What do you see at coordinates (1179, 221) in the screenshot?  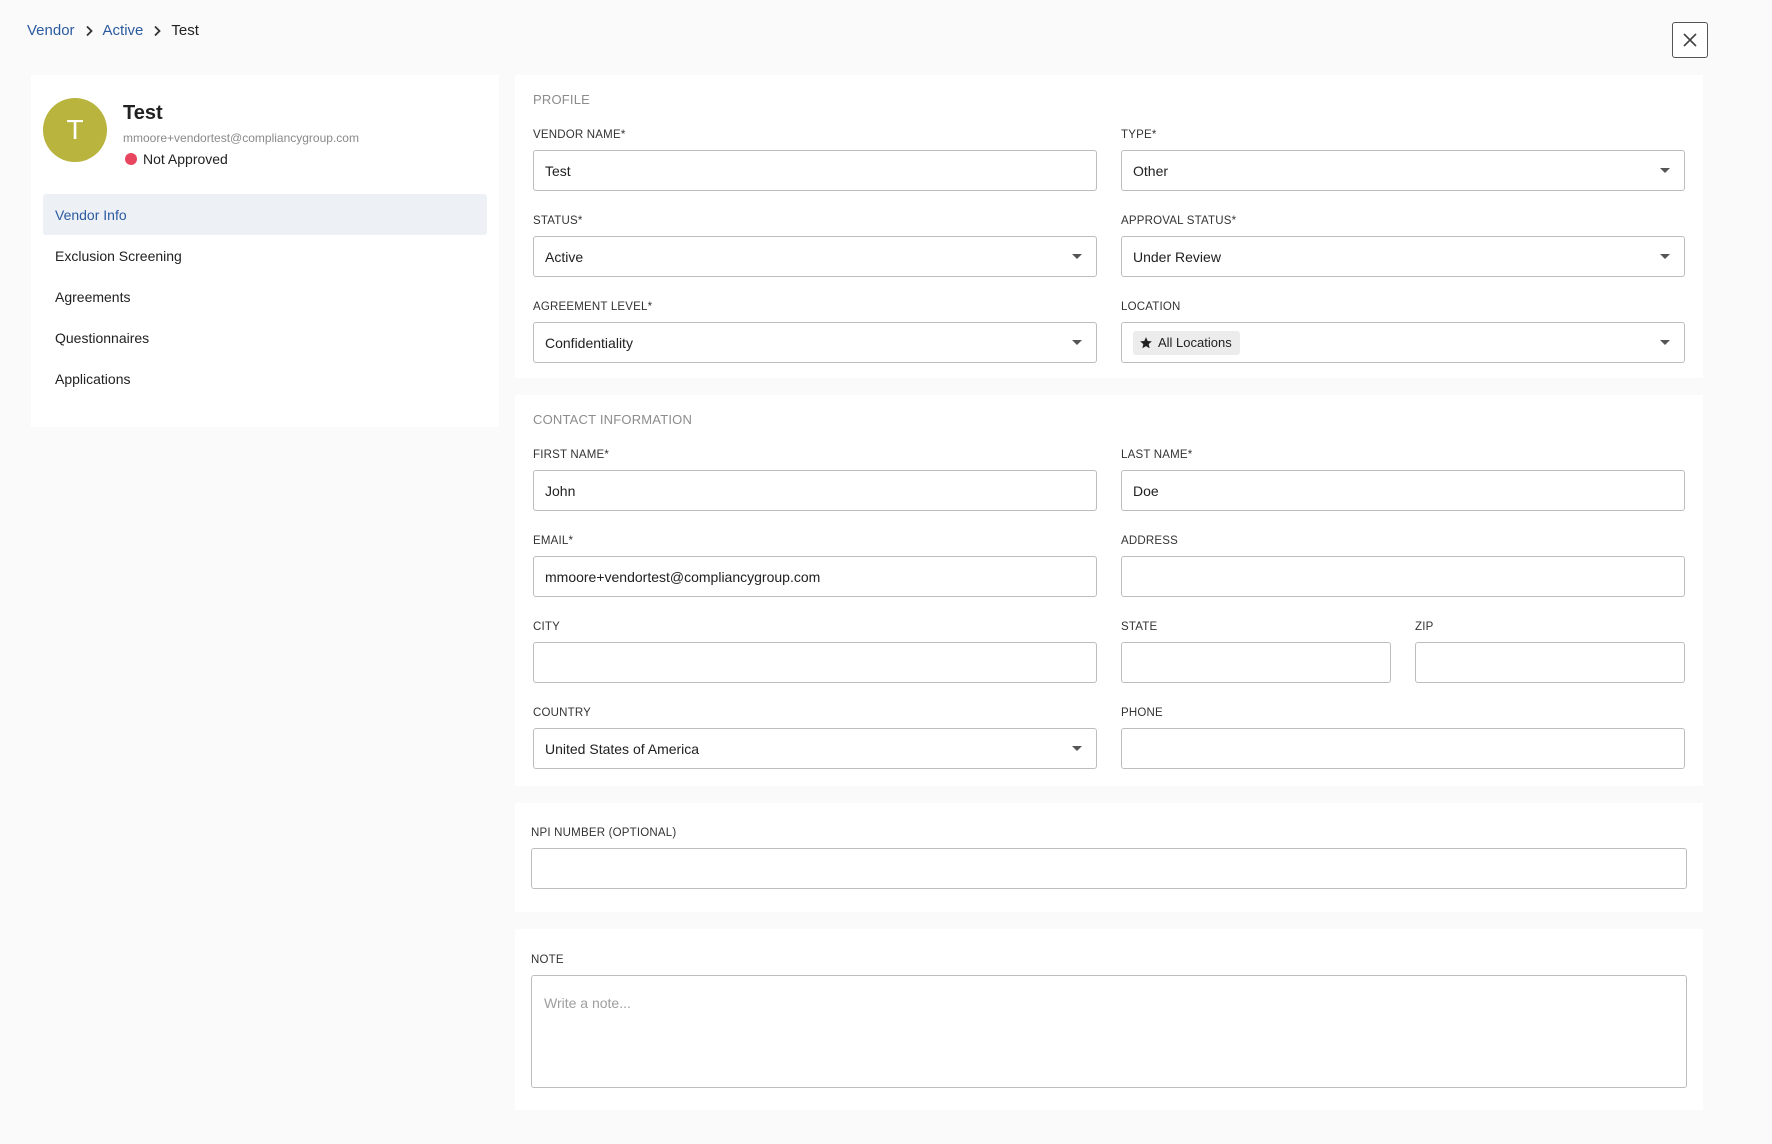 I see `approval-status-label: APPROVAL STATUS*` at bounding box center [1179, 221].